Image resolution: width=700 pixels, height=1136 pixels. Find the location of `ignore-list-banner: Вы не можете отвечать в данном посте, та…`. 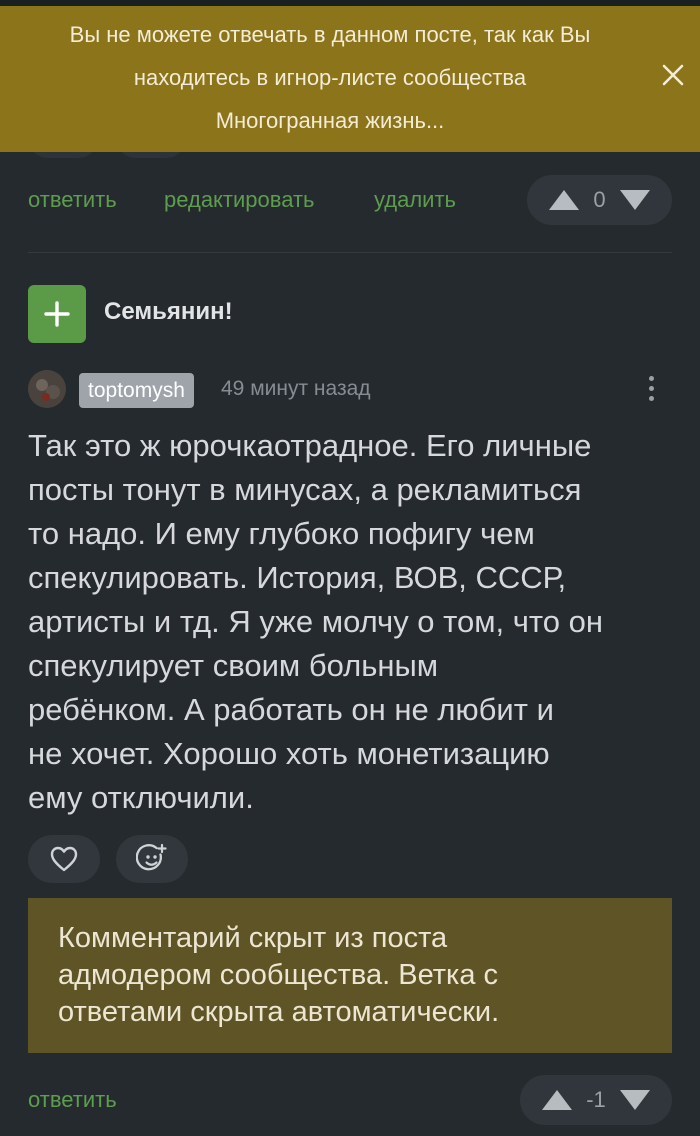

ignore-list-banner: Вы не можете отвечать в данном посте, та… is located at coordinates (350, 79).